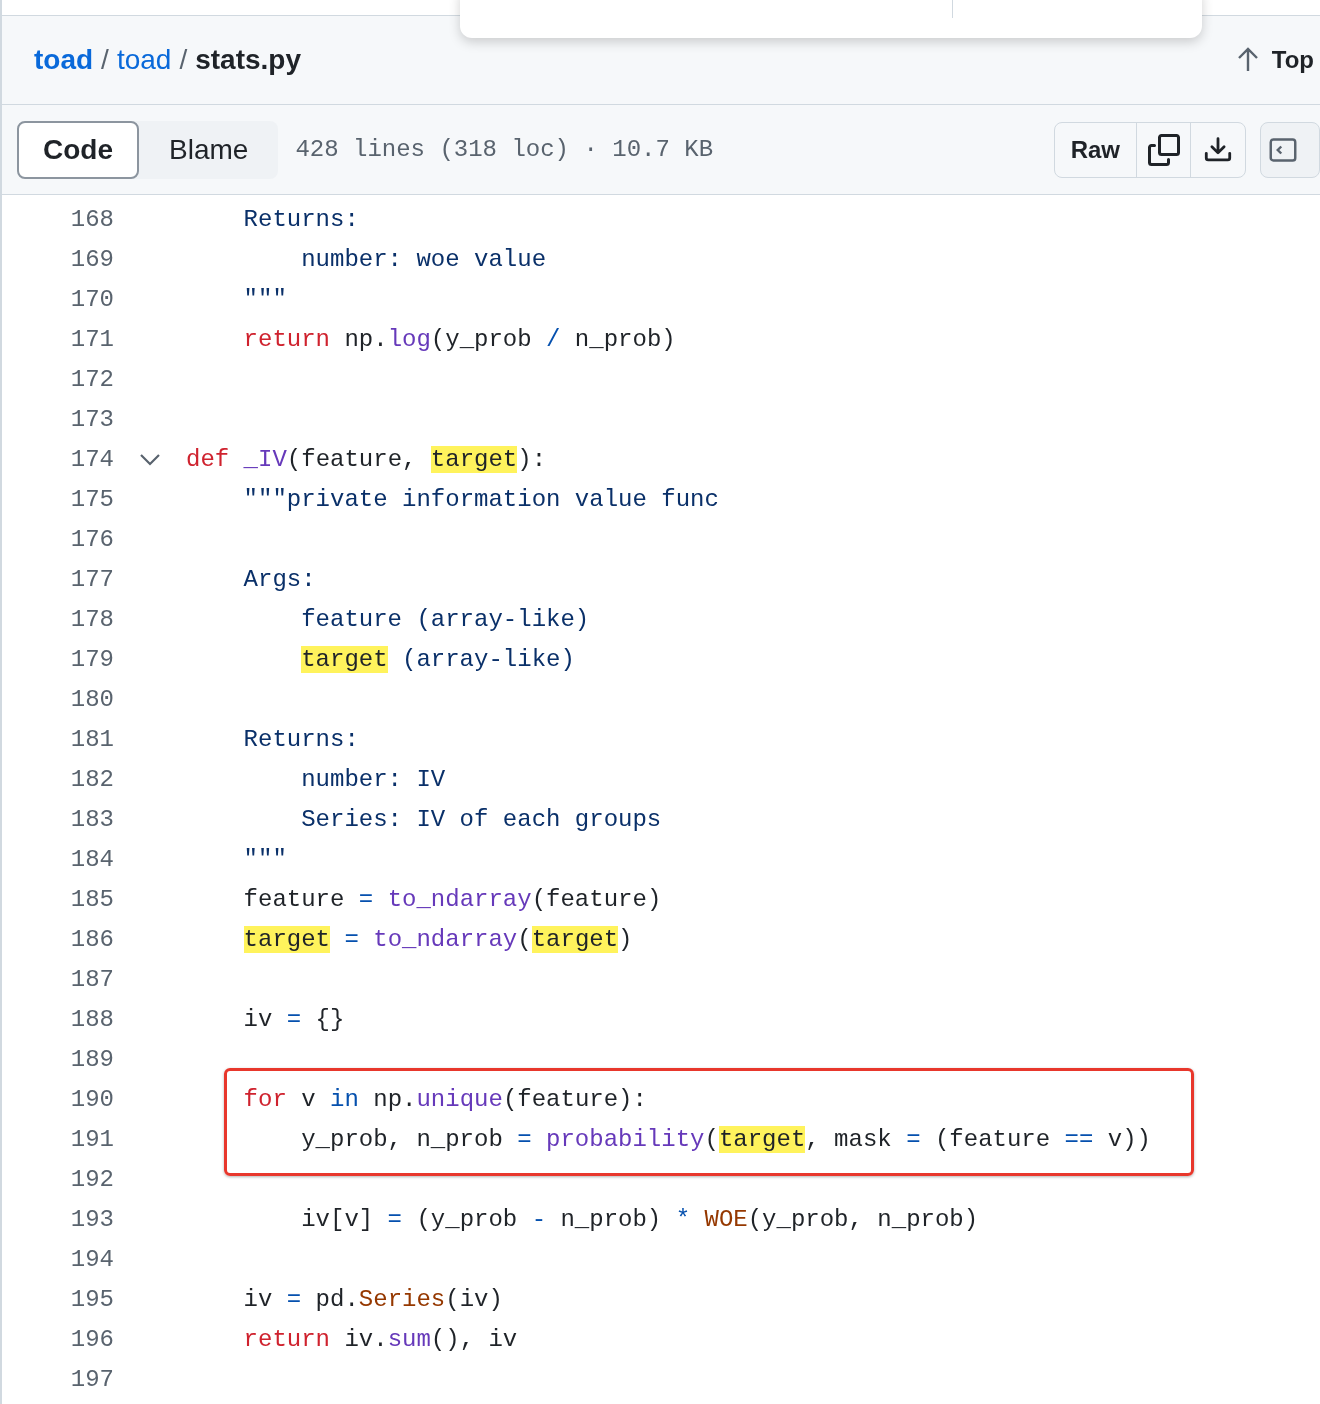 This screenshot has width=1320, height=1404. What do you see at coordinates (91, 540) in the screenshot?
I see `line-number: 176` at bounding box center [91, 540].